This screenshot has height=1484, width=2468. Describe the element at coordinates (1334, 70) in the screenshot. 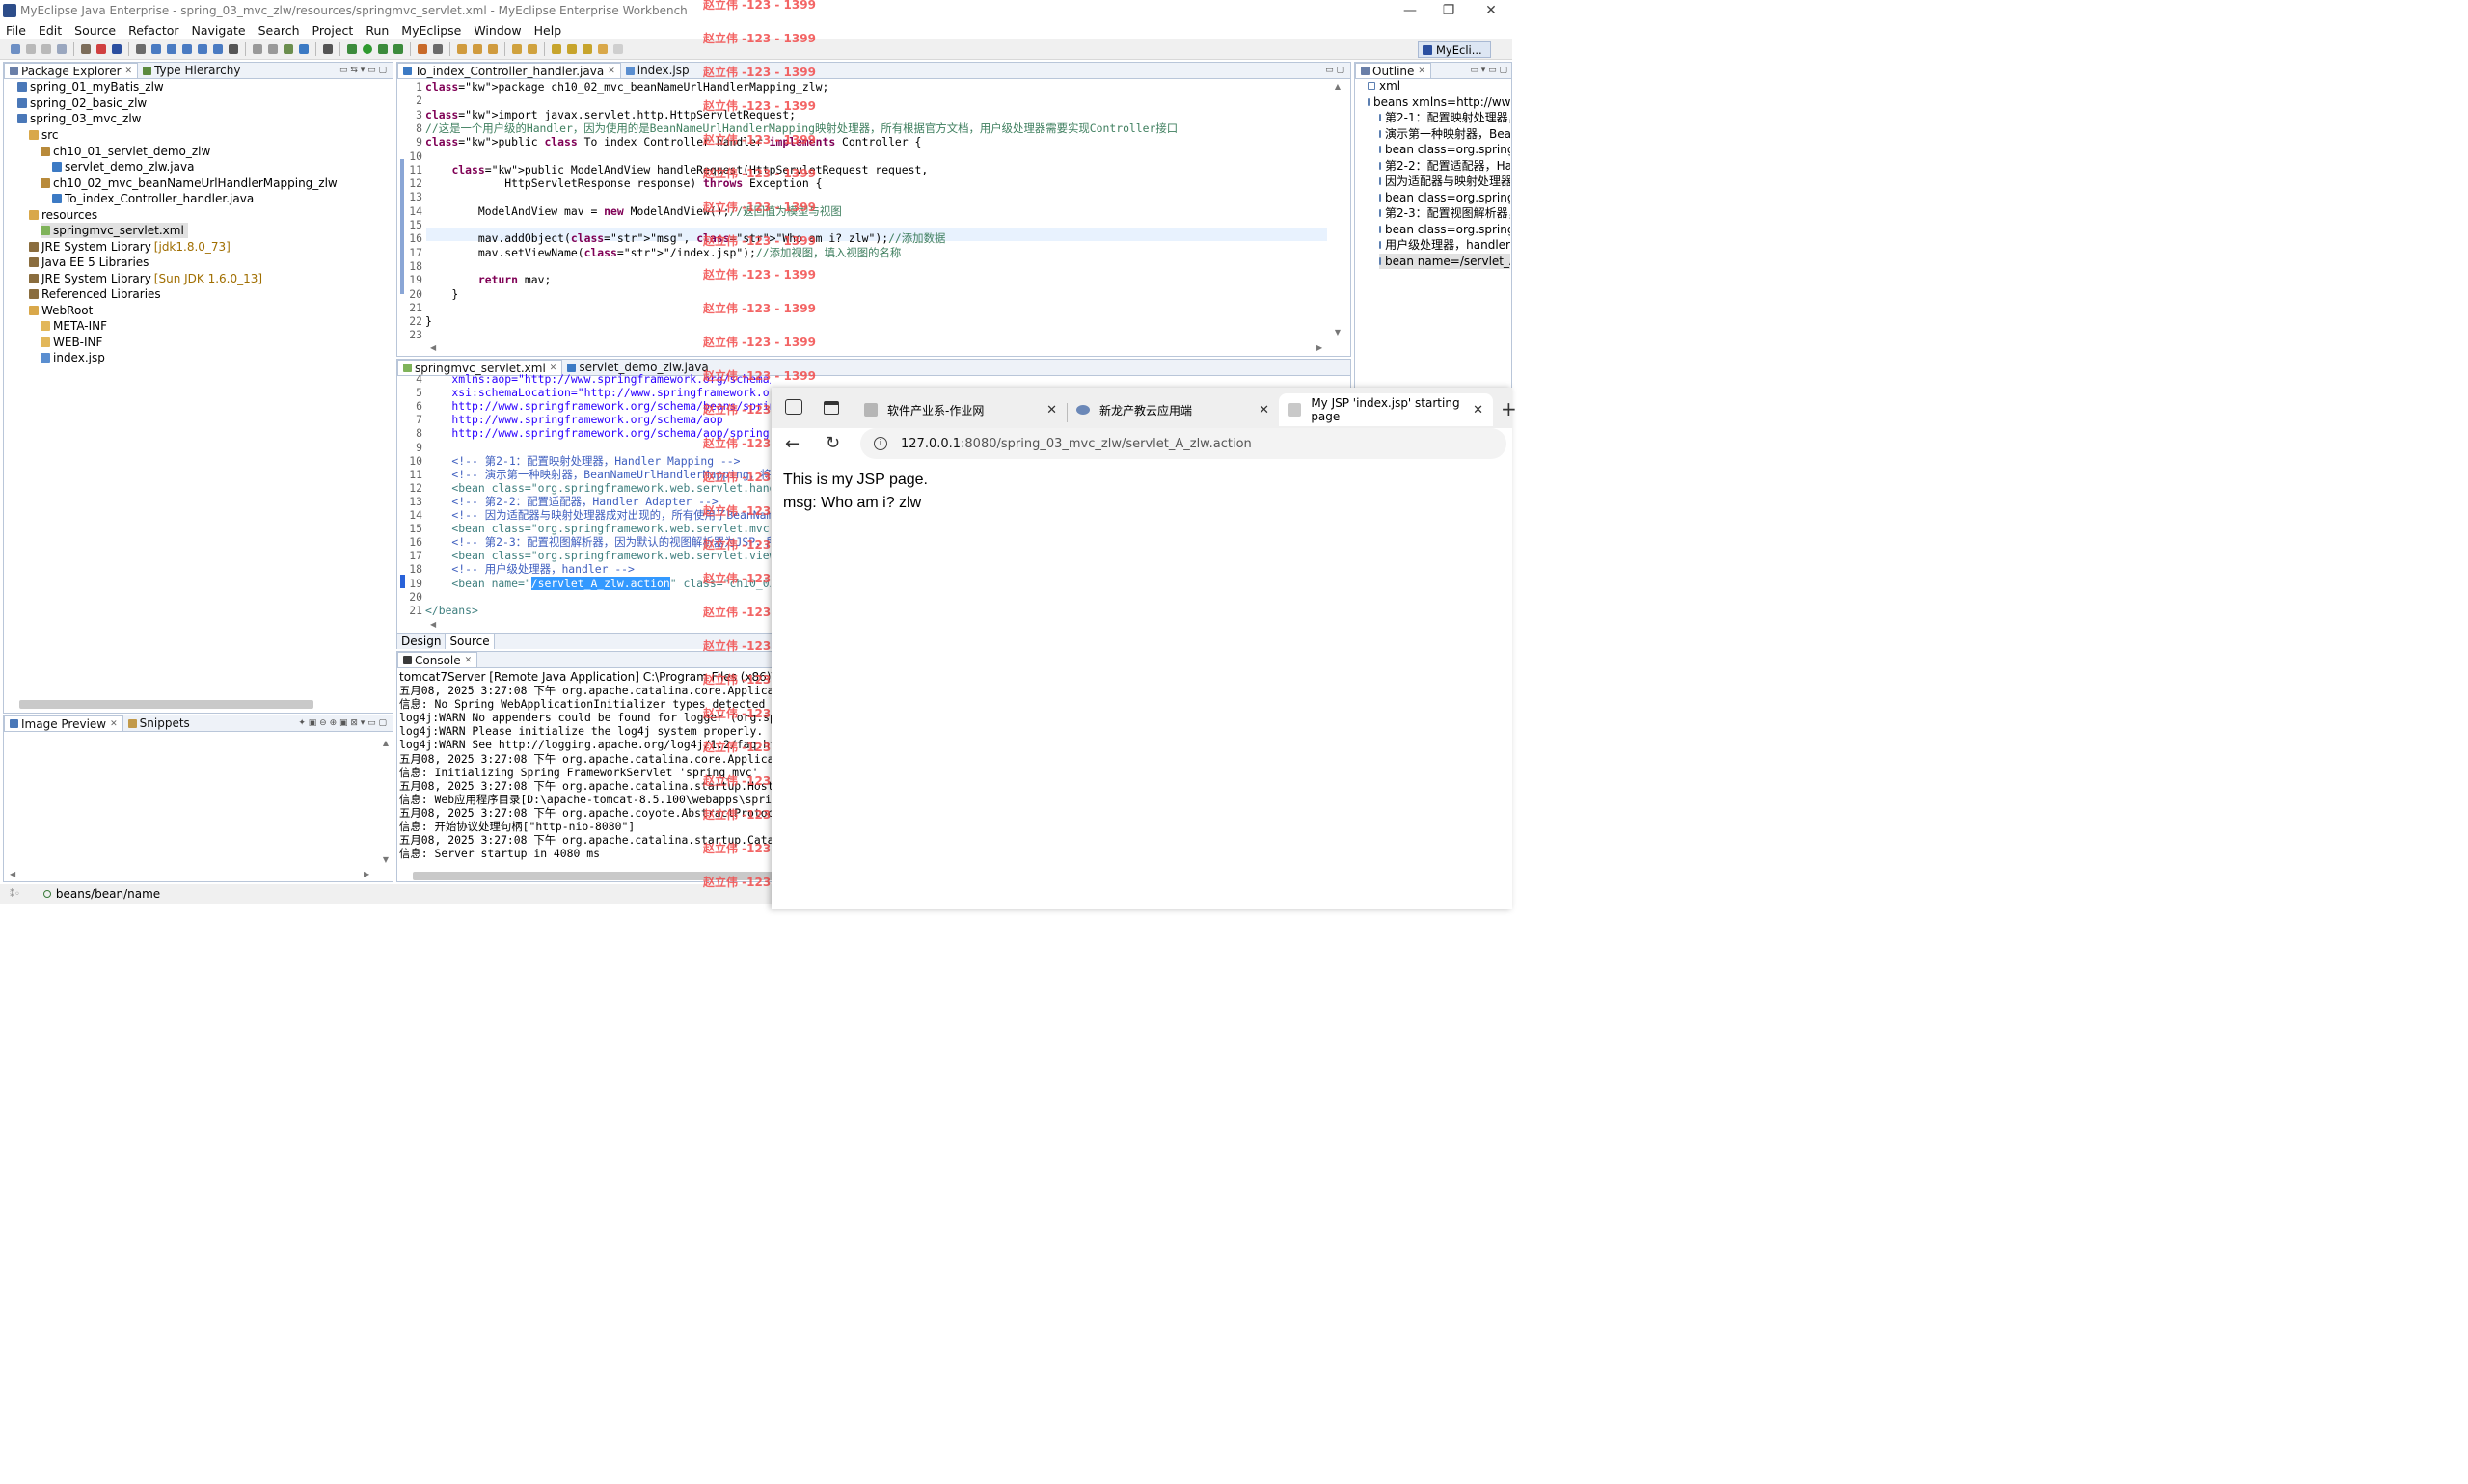

I see `editor-minmax-icon: ▭ ▢` at that location.